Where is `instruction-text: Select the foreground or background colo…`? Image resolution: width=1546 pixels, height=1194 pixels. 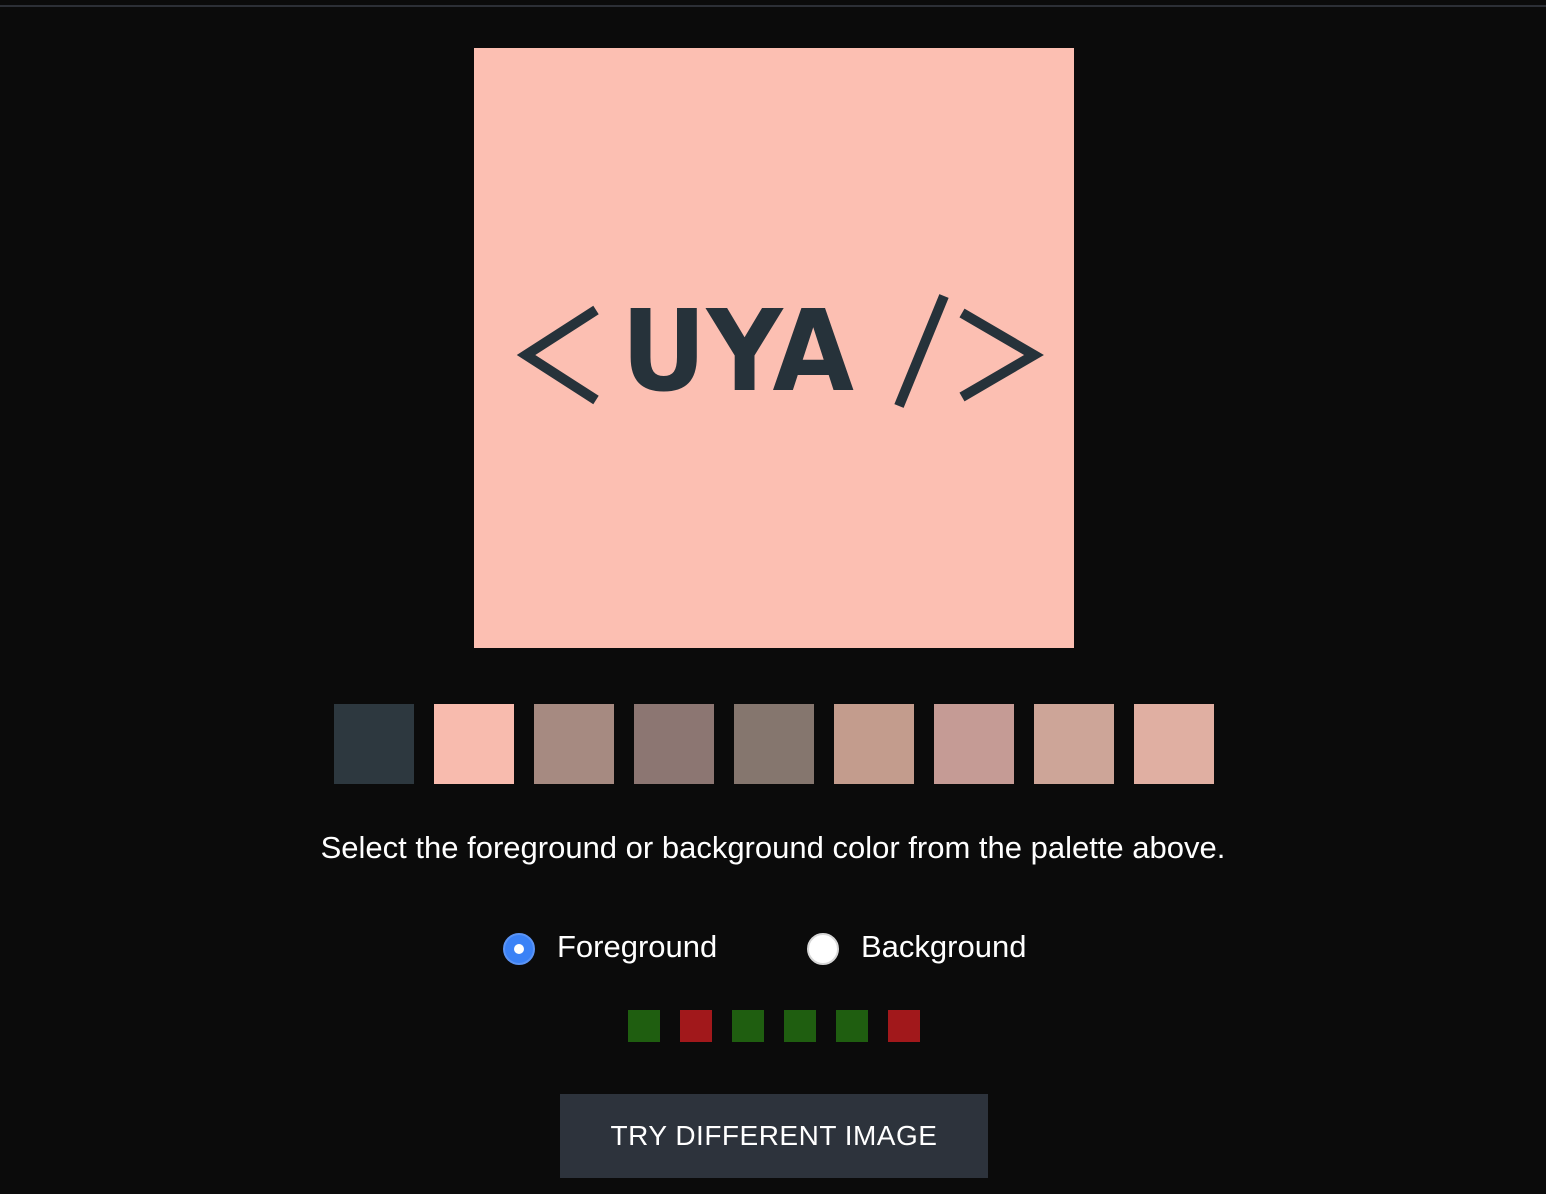
instruction-text: Select the foreground or background colo… is located at coordinates (773, 847).